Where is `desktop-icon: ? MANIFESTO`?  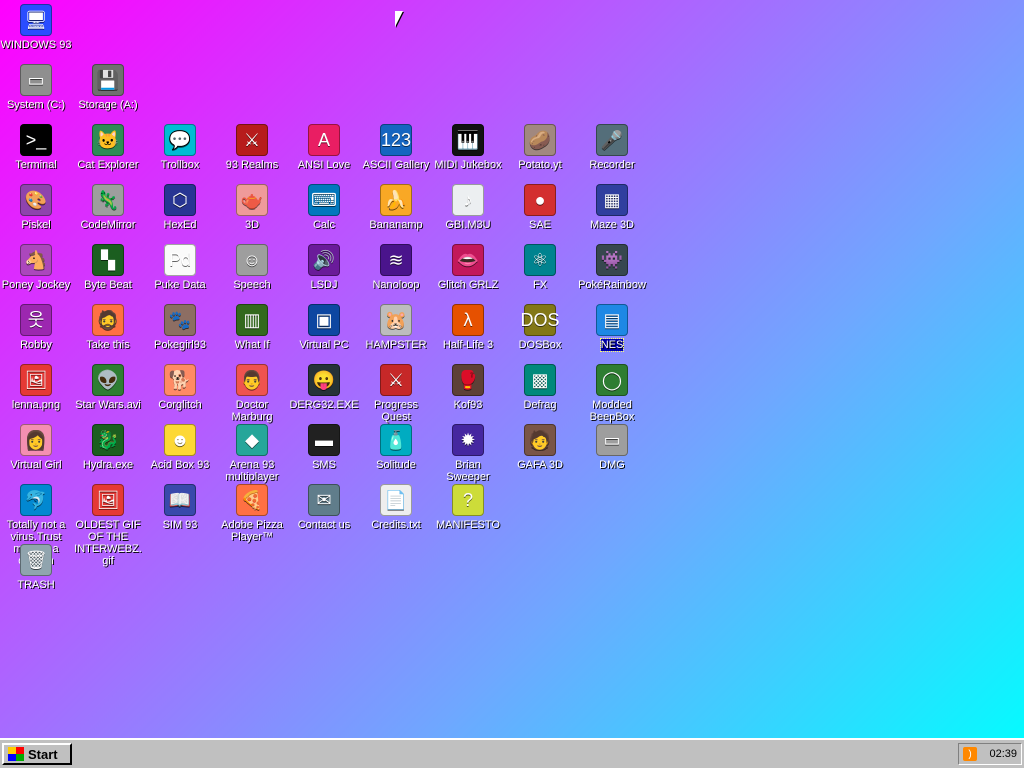 desktop-icon: ? MANIFESTO is located at coordinates (468, 507).